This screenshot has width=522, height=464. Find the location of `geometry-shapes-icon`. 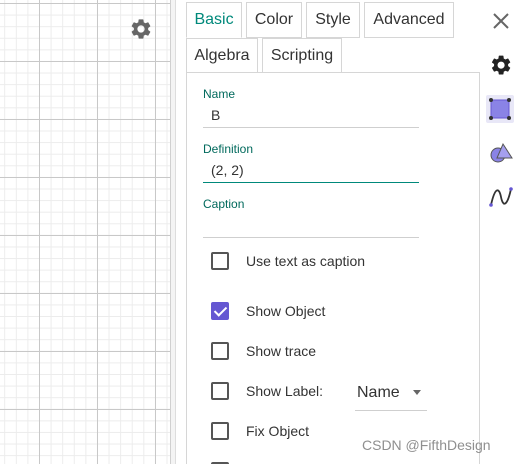

geometry-shapes-icon is located at coordinates (501, 154).